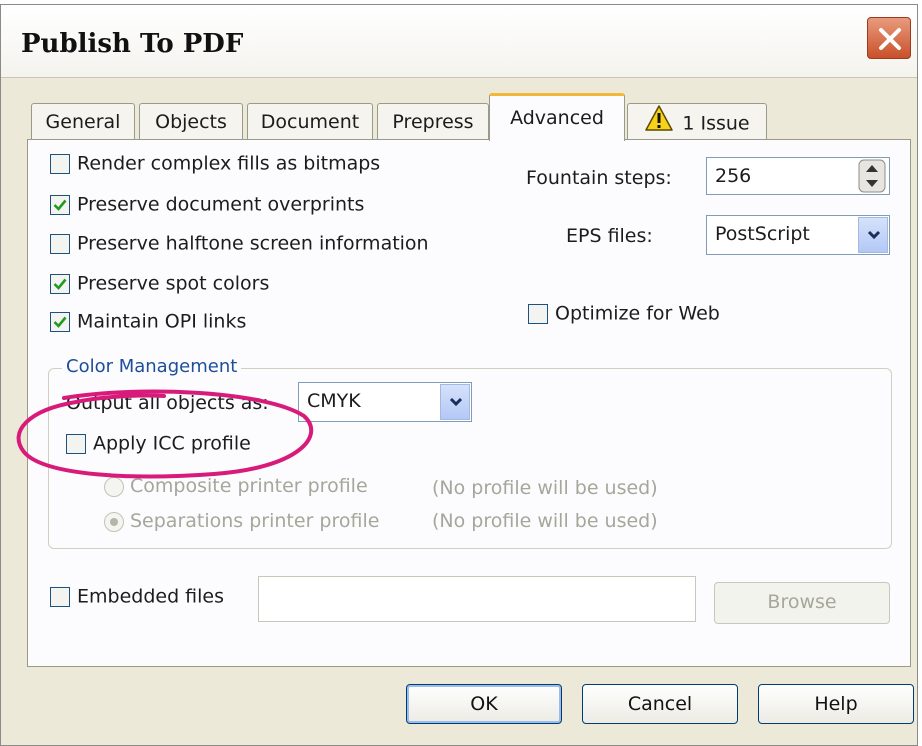 The height and width of the screenshot is (746, 922). What do you see at coordinates (159, 283) in the screenshot?
I see `preserve-spot-colors-checkbox: Preserve spot colors` at bounding box center [159, 283].